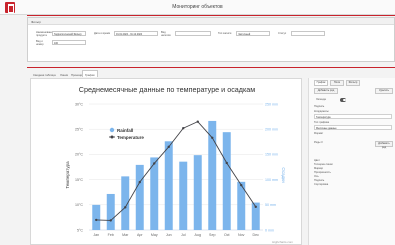  I want to click on setting-line-width-label: Толщина линии, so click(323, 164).